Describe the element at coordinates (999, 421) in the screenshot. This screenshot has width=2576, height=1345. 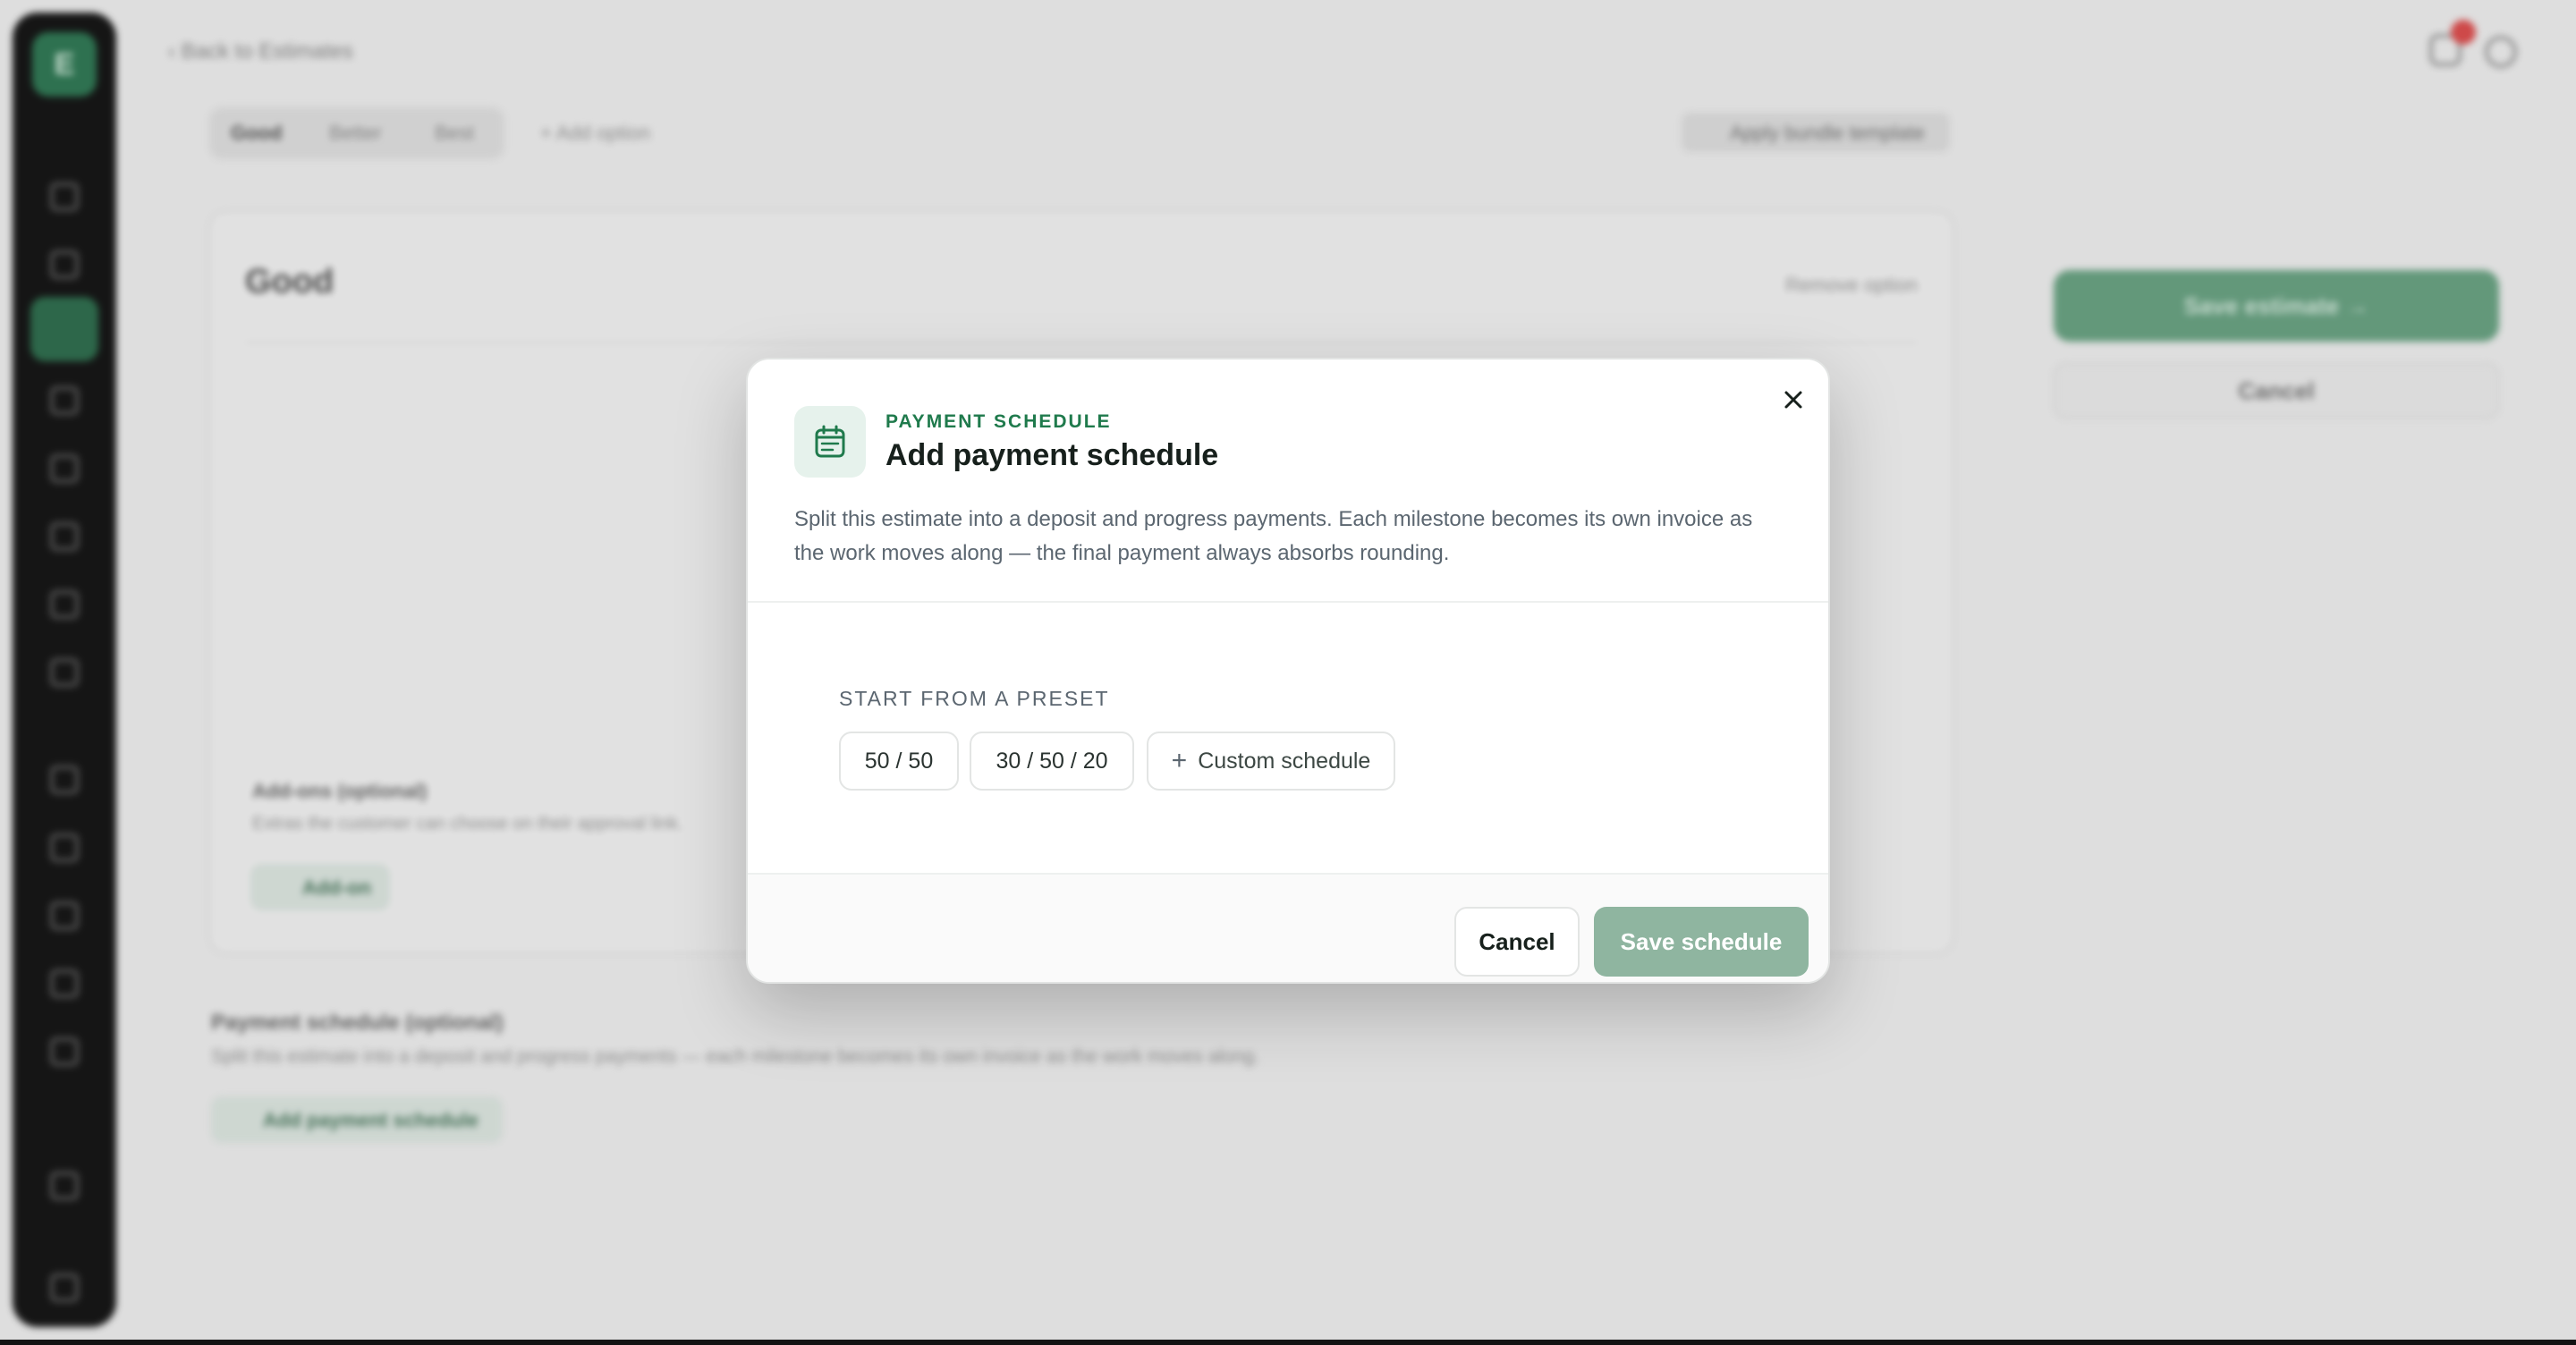
I see `dialog-eyebrow: PAYMENT SCHEDULE` at that location.